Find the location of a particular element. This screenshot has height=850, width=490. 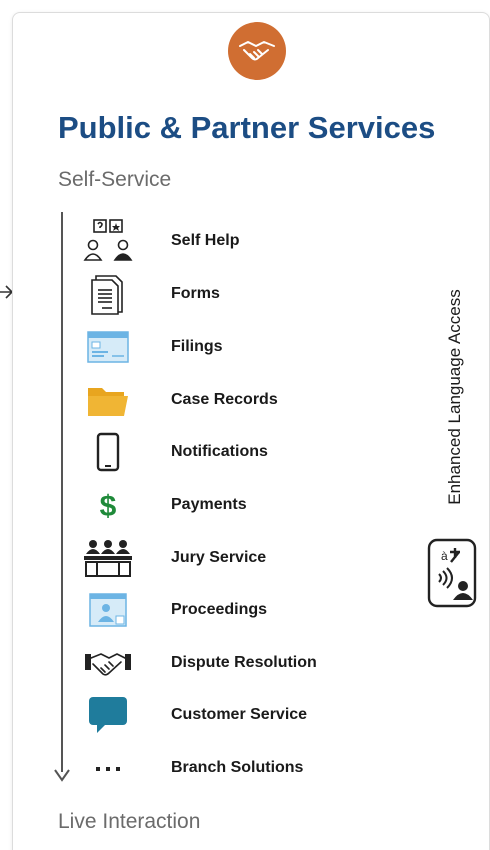

list-item: Dispute Resolution is located at coordinates (230, 663).